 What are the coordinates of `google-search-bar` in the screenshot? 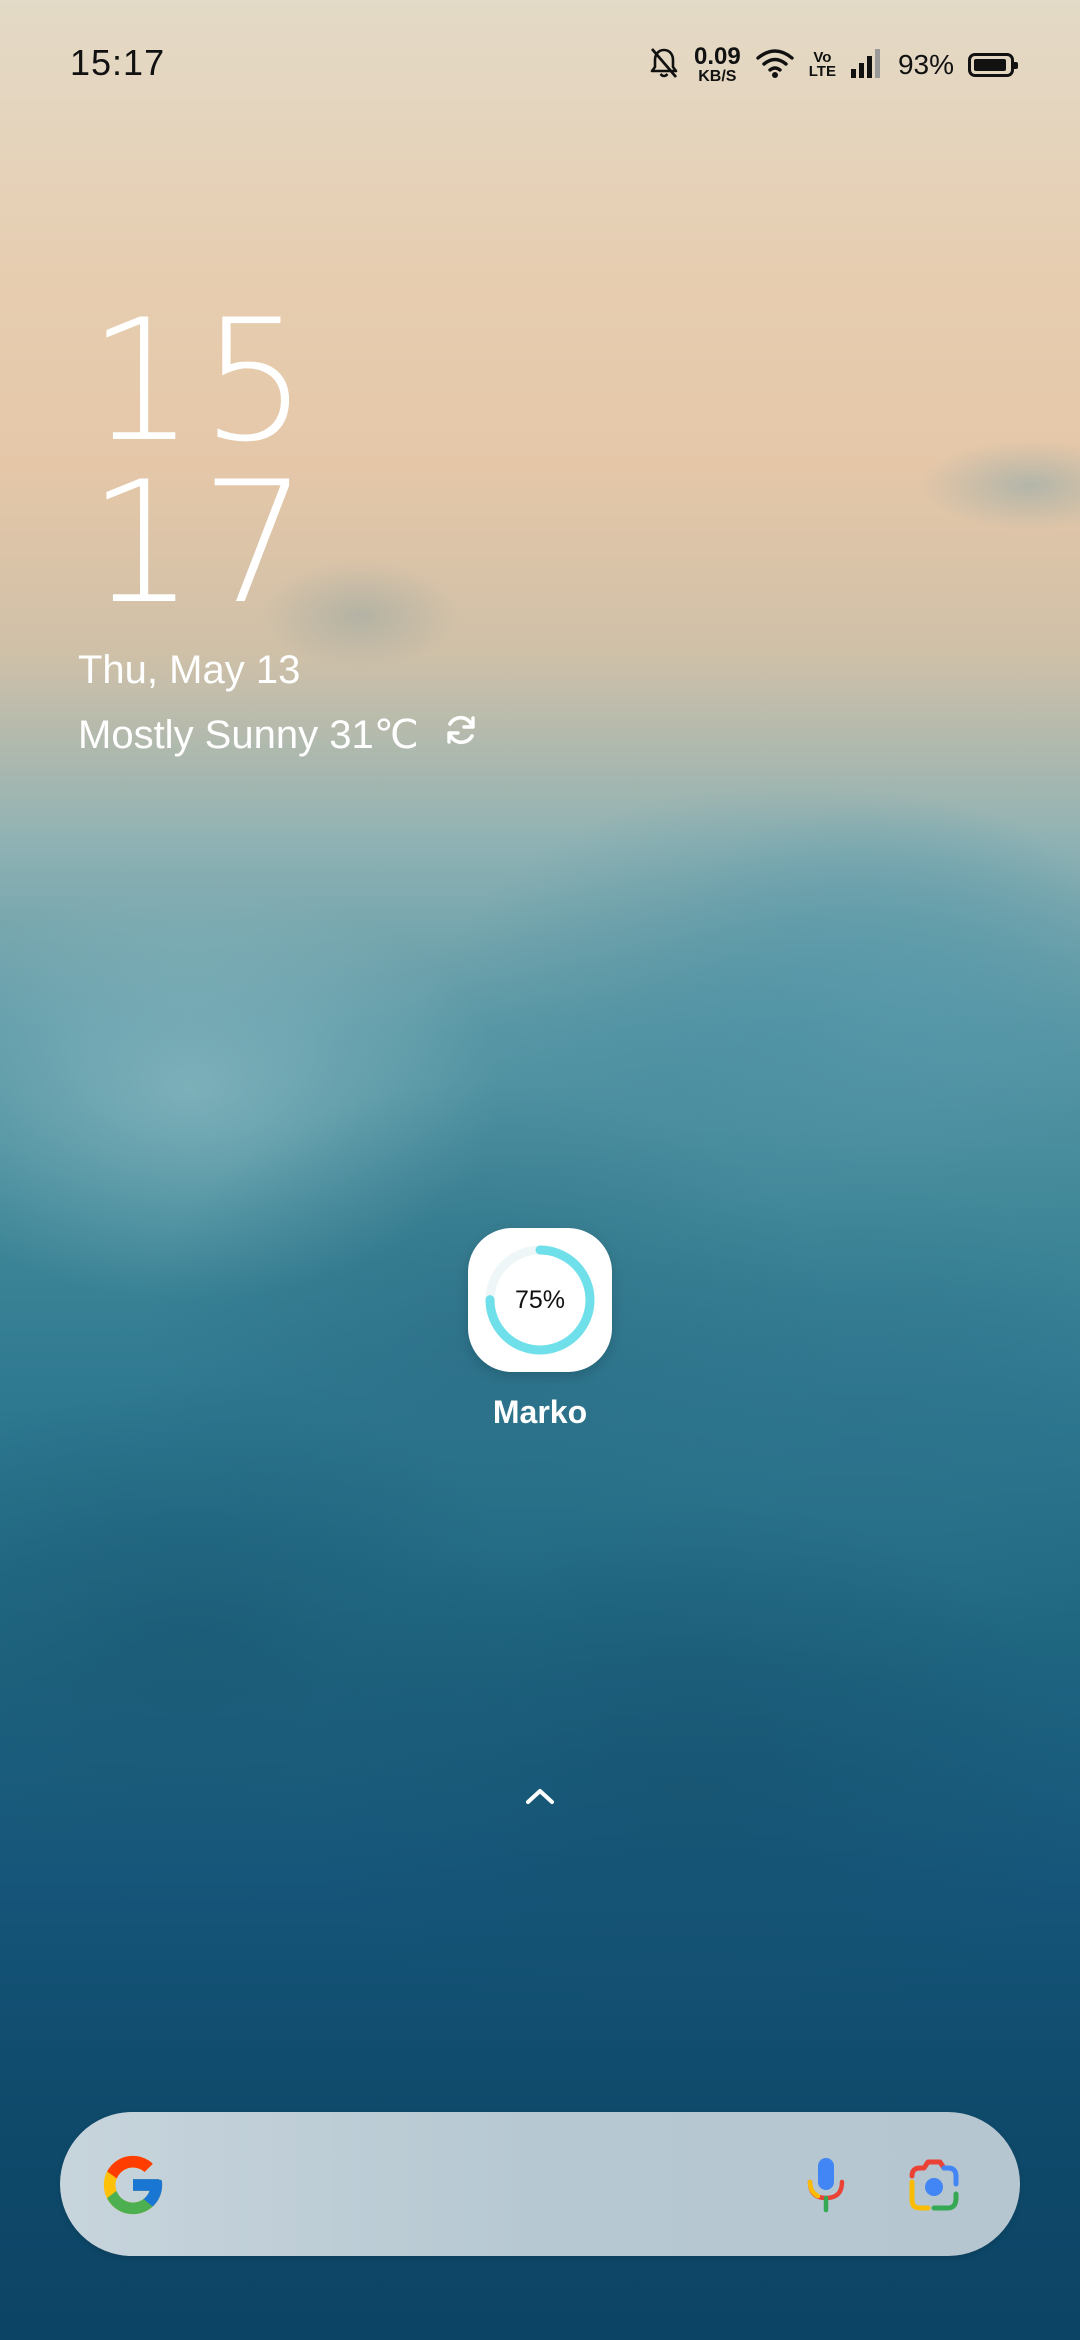 It's located at (540, 2184).